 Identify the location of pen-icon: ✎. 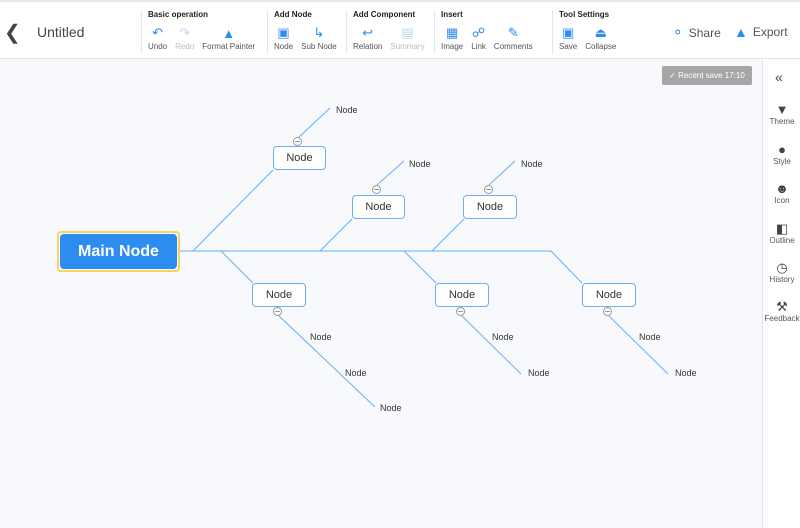
(513, 32).